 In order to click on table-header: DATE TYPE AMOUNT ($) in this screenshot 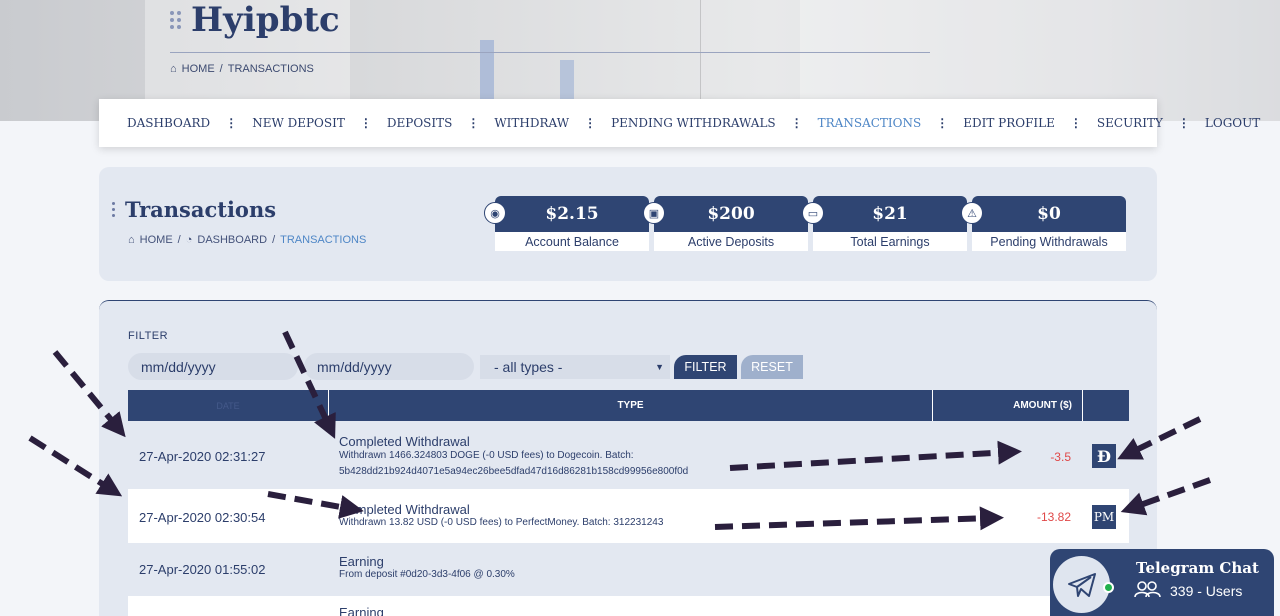, I will do `click(628, 405)`.